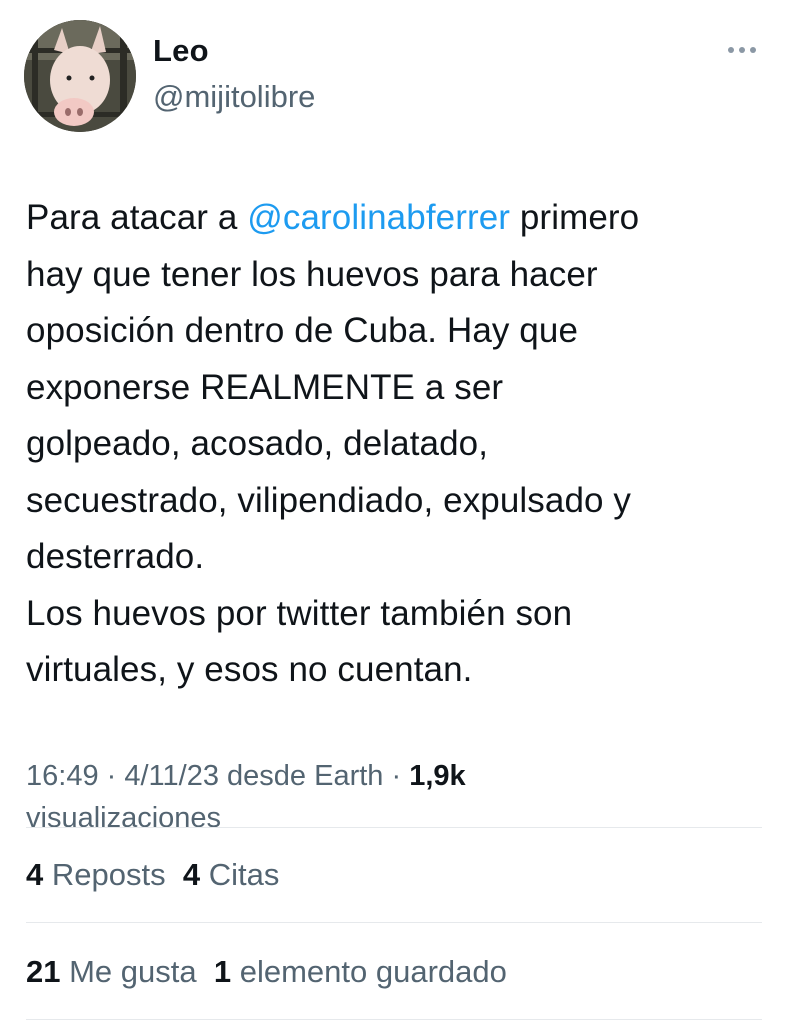 The image size is (786, 1024). What do you see at coordinates (234, 97) in the screenshot?
I see `author-handle: @mijitolibre` at bounding box center [234, 97].